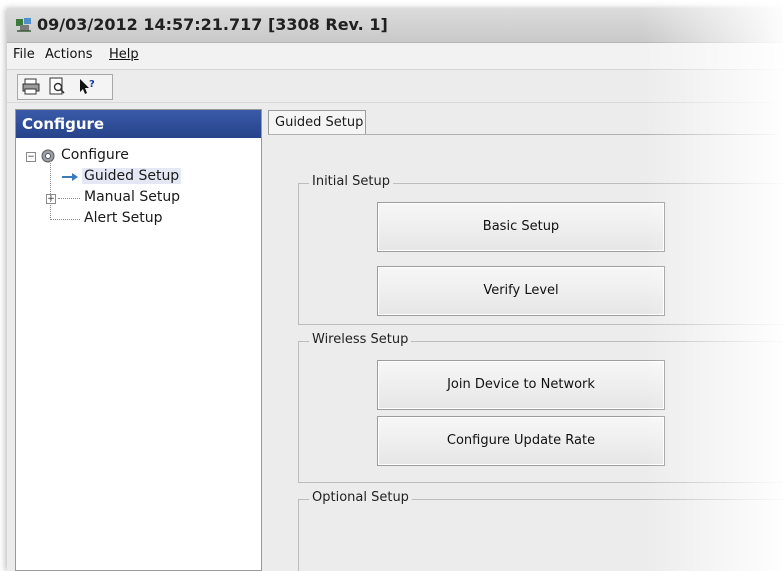 The height and width of the screenshot is (571, 783). What do you see at coordinates (212, 24) in the screenshot?
I see `window-title: 09/03/2012 14:57:21.717 [3308 Rev. 1]` at bounding box center [212, 24].